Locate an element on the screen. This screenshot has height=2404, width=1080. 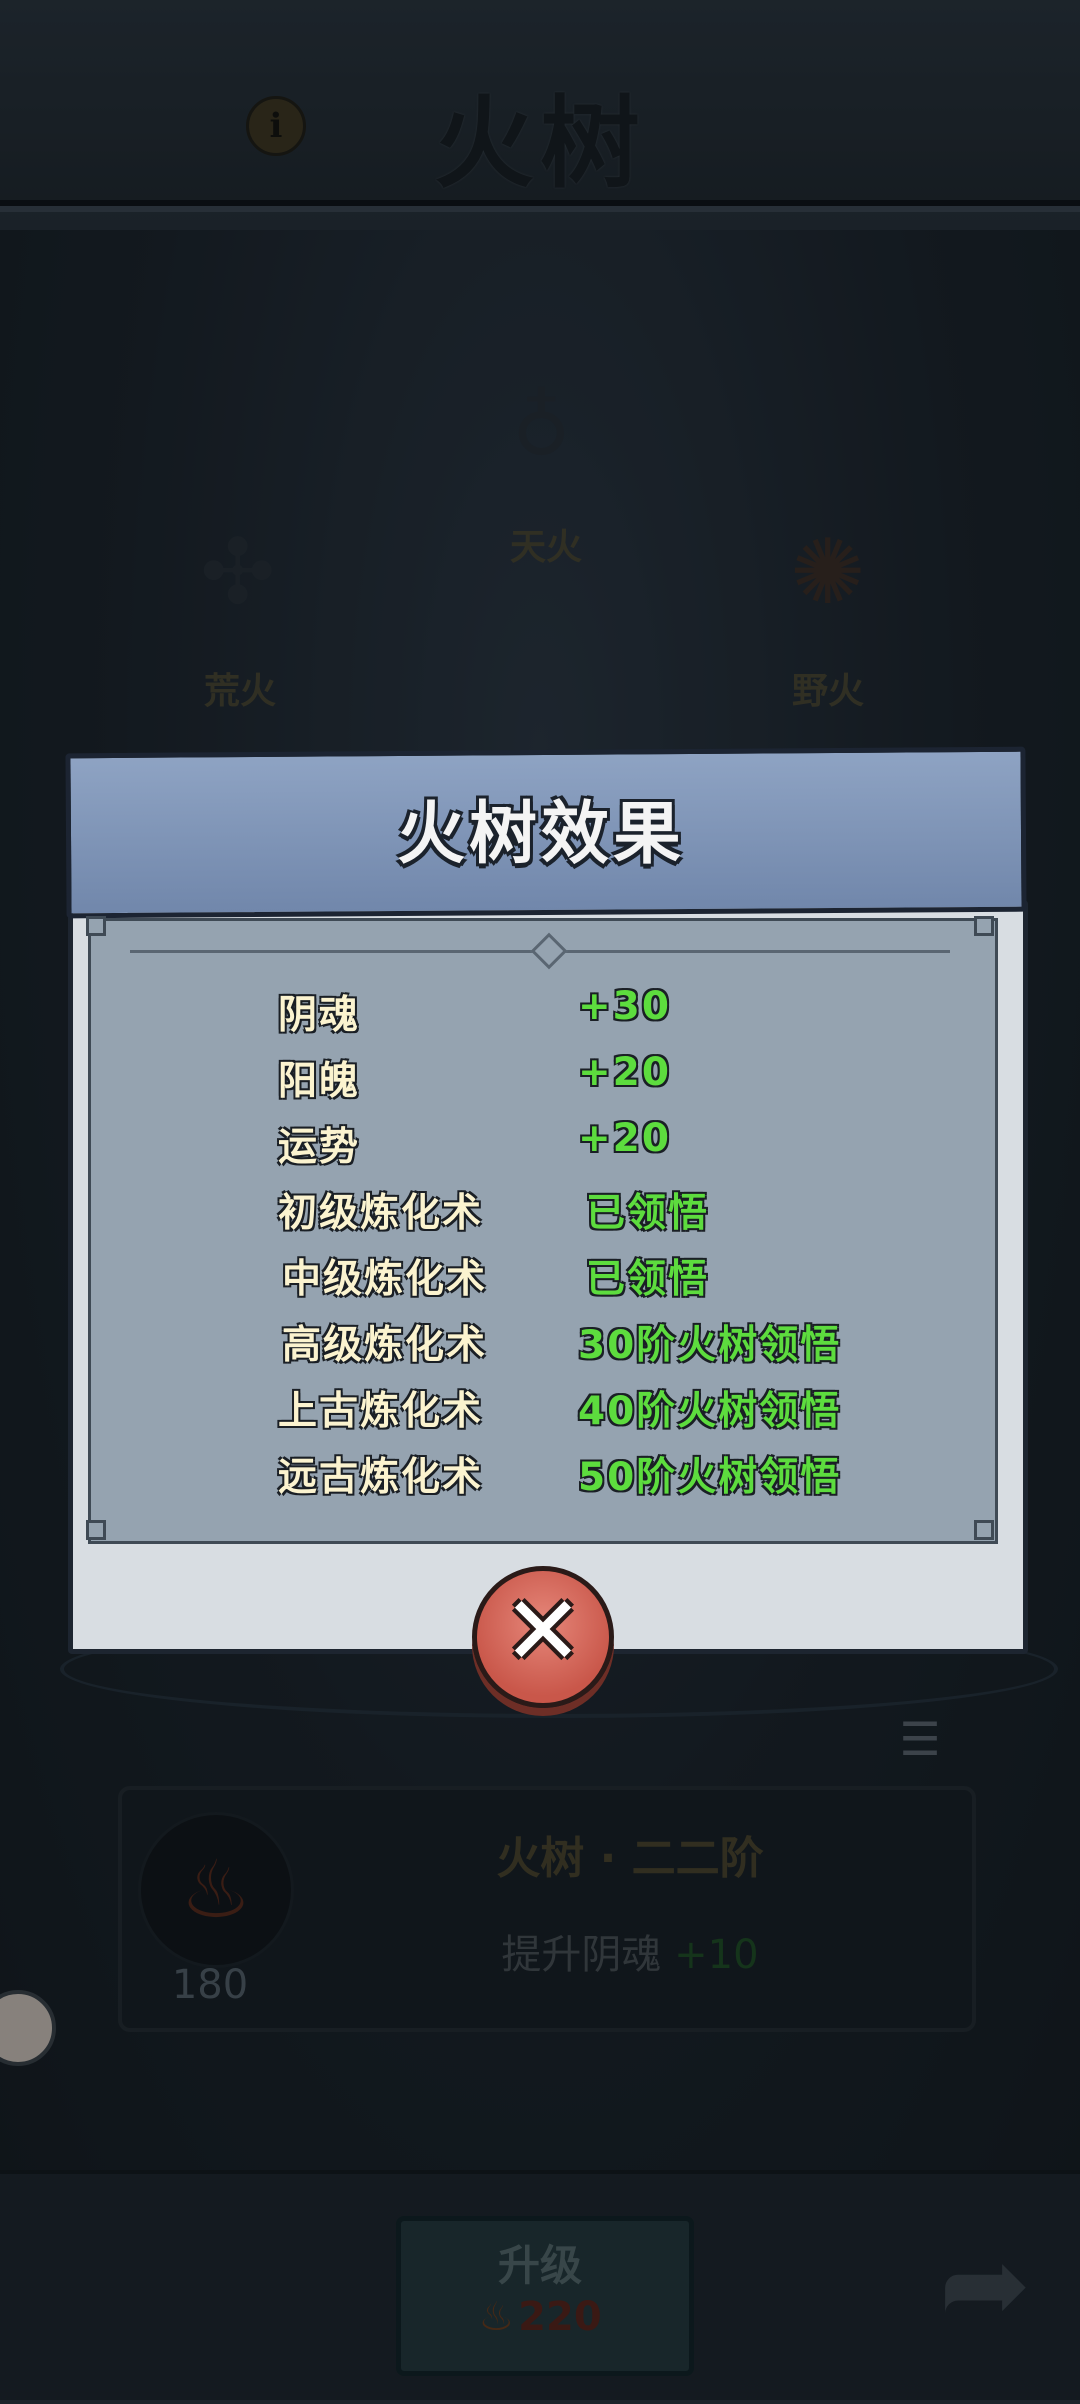
dialog-title: 火树效果 is located at coordinates (540, 834).